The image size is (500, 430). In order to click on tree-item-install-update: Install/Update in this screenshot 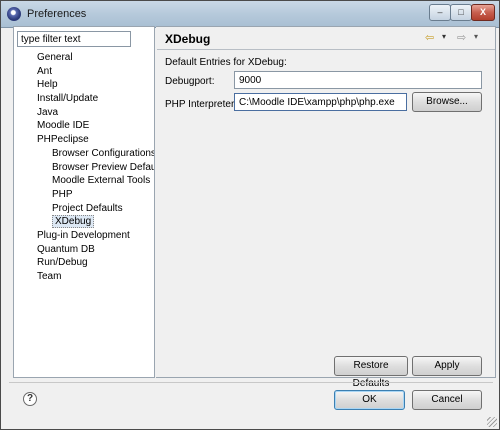, I will do `click(95, 99)`.